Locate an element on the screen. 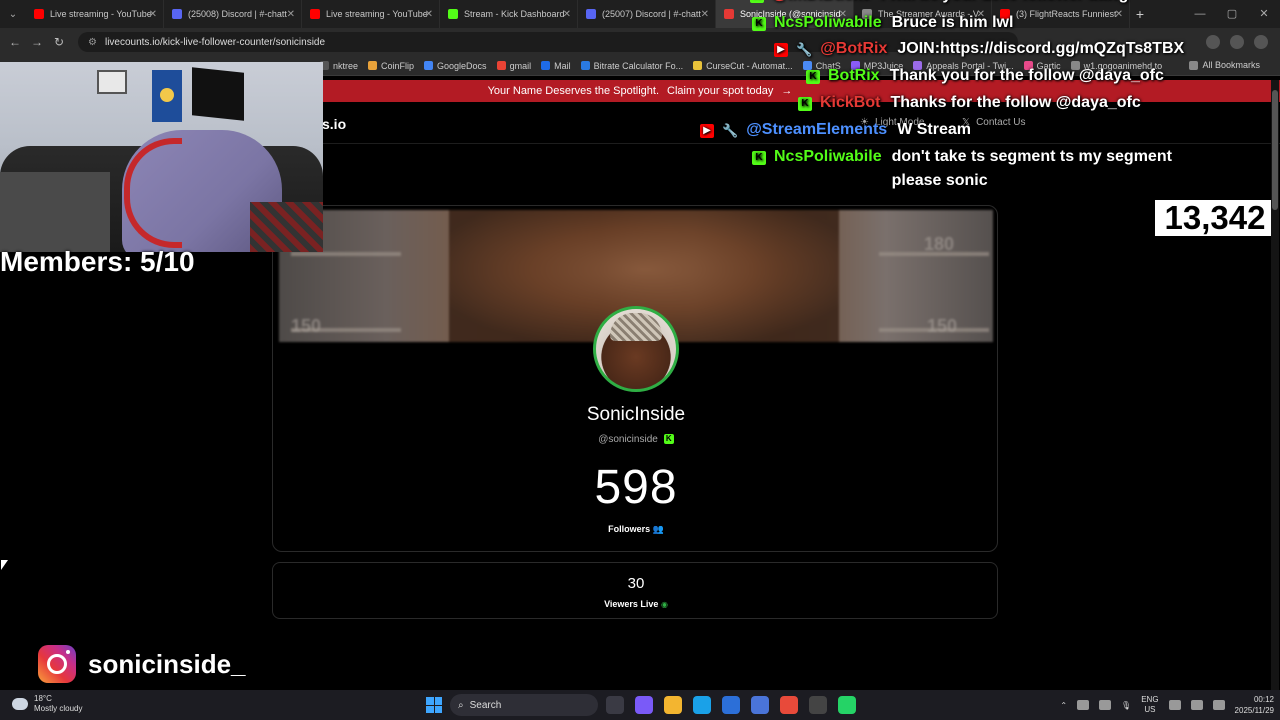 Image resolution: width=1280 pixels, height=720 pixels. flag-emblem is located at coordinates (167, 95).